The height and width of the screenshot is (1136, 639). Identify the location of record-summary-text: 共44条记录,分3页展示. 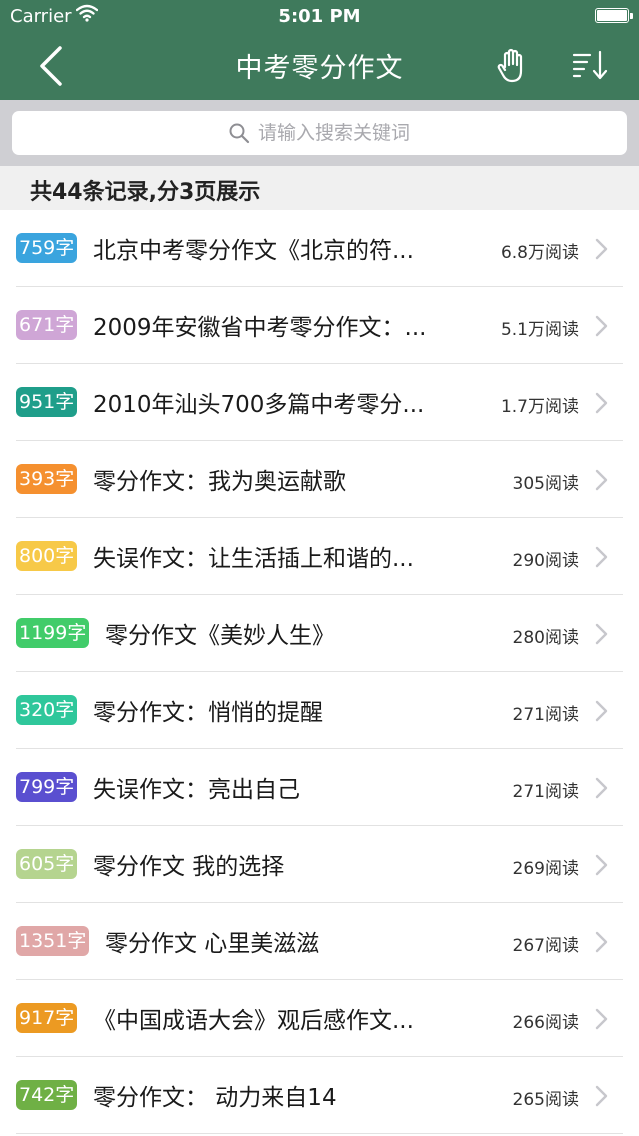
(145, 192).